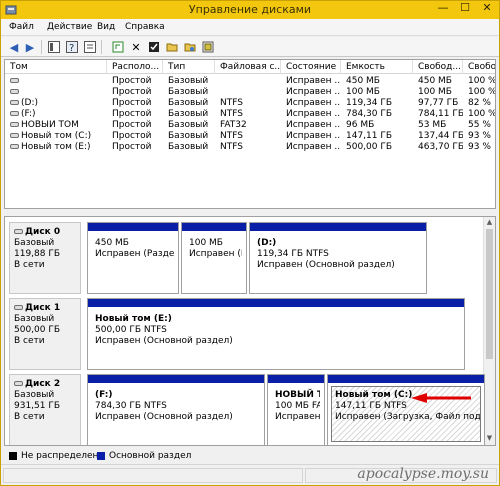  What do you see at coordinates (69, 27) in the screenshot?
I see `menu-action: Действие` at bounding box center [69, 27].